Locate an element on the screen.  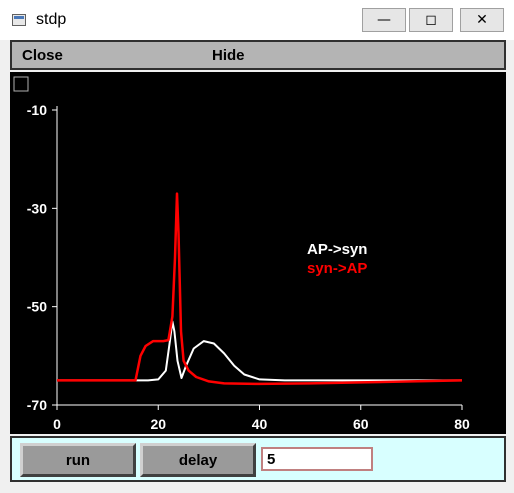
app-icon is located at coordinates (19, 20).